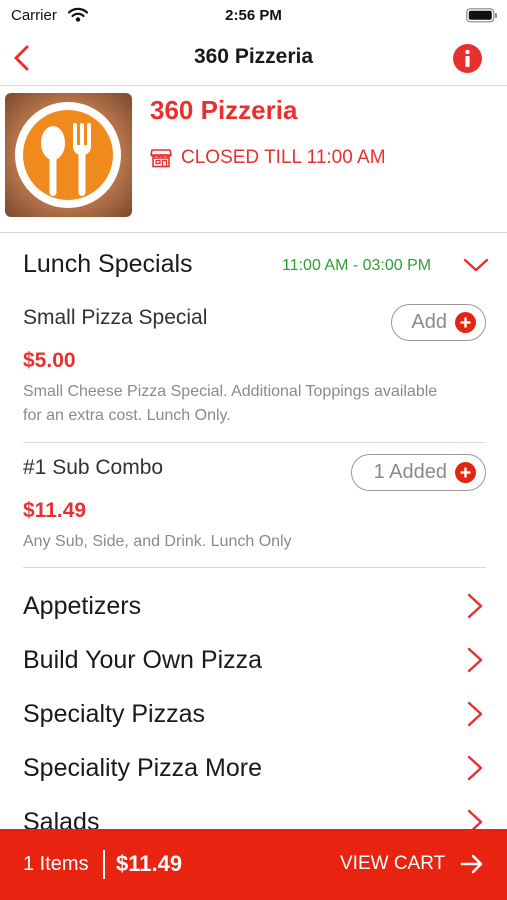 The width and height of the screenshot is (507, 900). I want to click on page-title: 360 Pizzeria, so click(253, 56).